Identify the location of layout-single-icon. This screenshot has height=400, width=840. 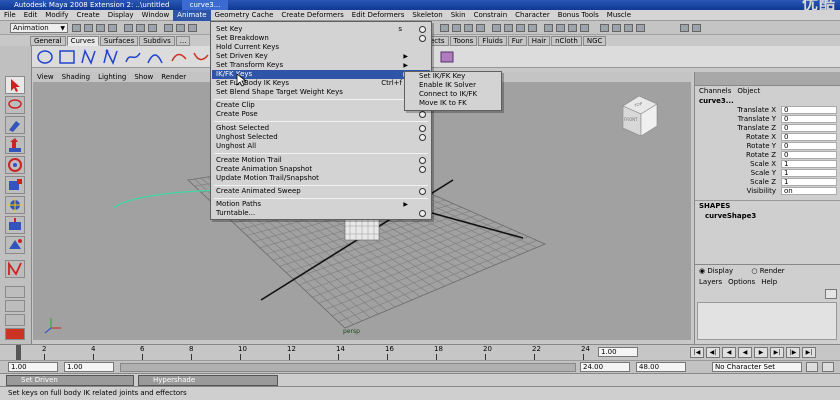
(15, 292).